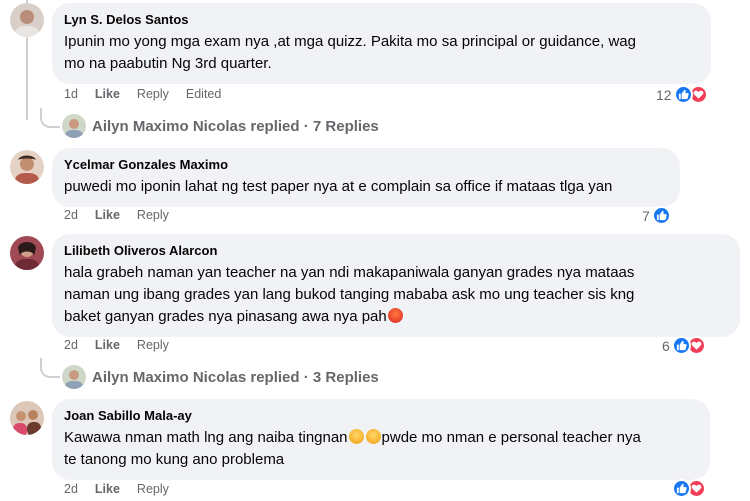 This screenshot has height=501, width=750. I want to click on comment-actions: 1d Like Reply Edited, so click(151, 94).